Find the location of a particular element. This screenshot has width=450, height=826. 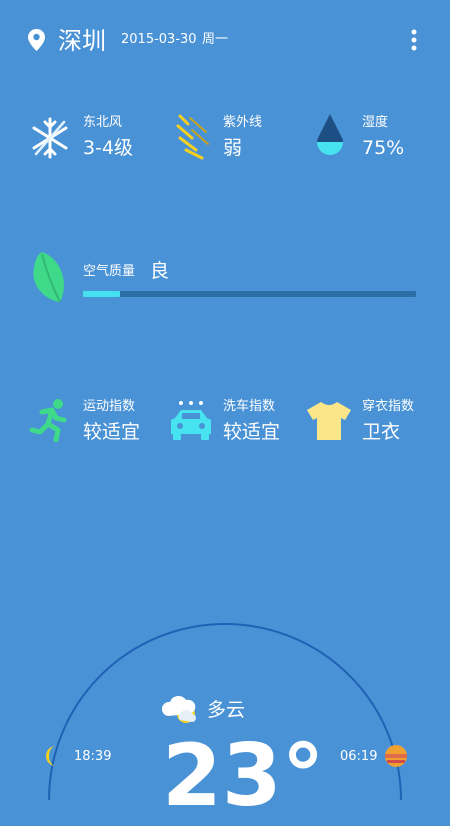

current-temperature: 23° is located at coordinates (243, 776).